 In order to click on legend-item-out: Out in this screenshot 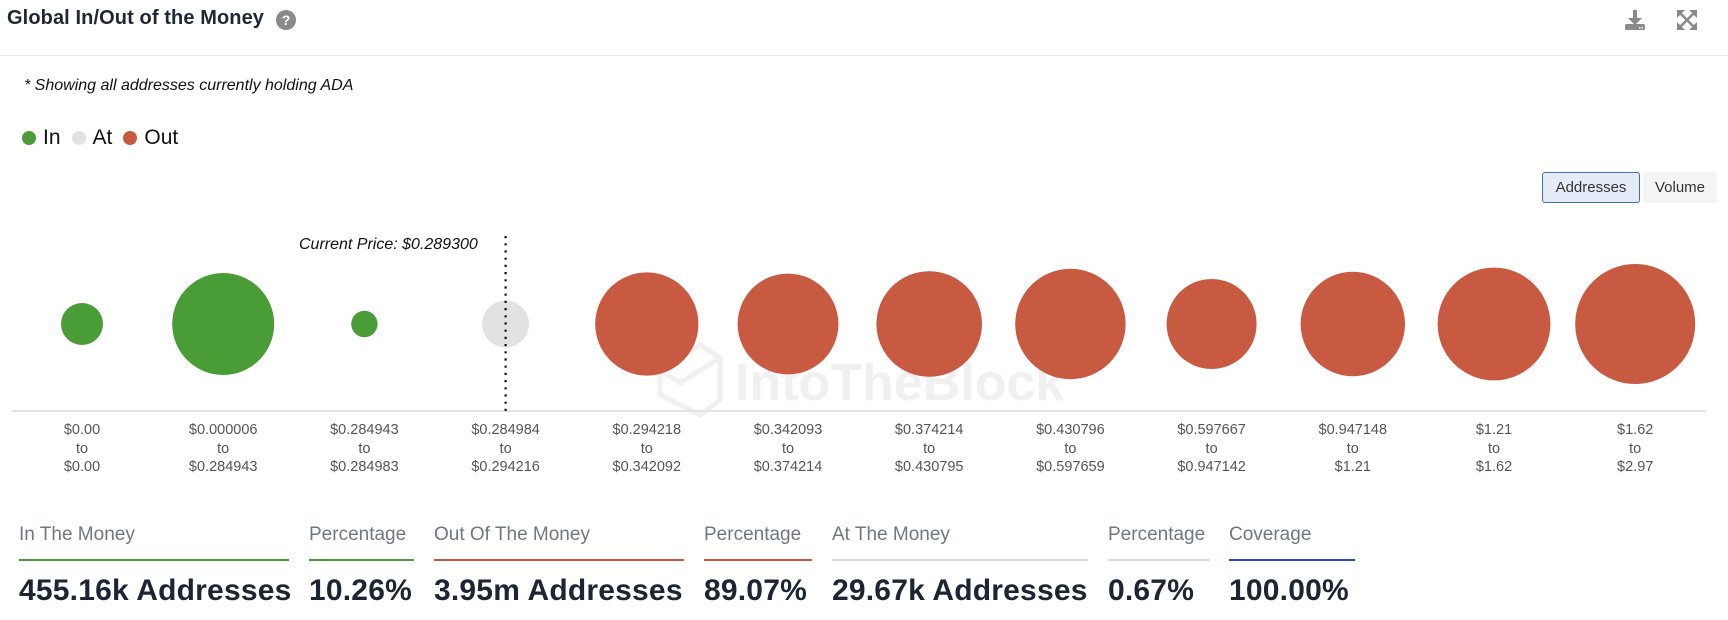, I will do `click(150, 138)`.